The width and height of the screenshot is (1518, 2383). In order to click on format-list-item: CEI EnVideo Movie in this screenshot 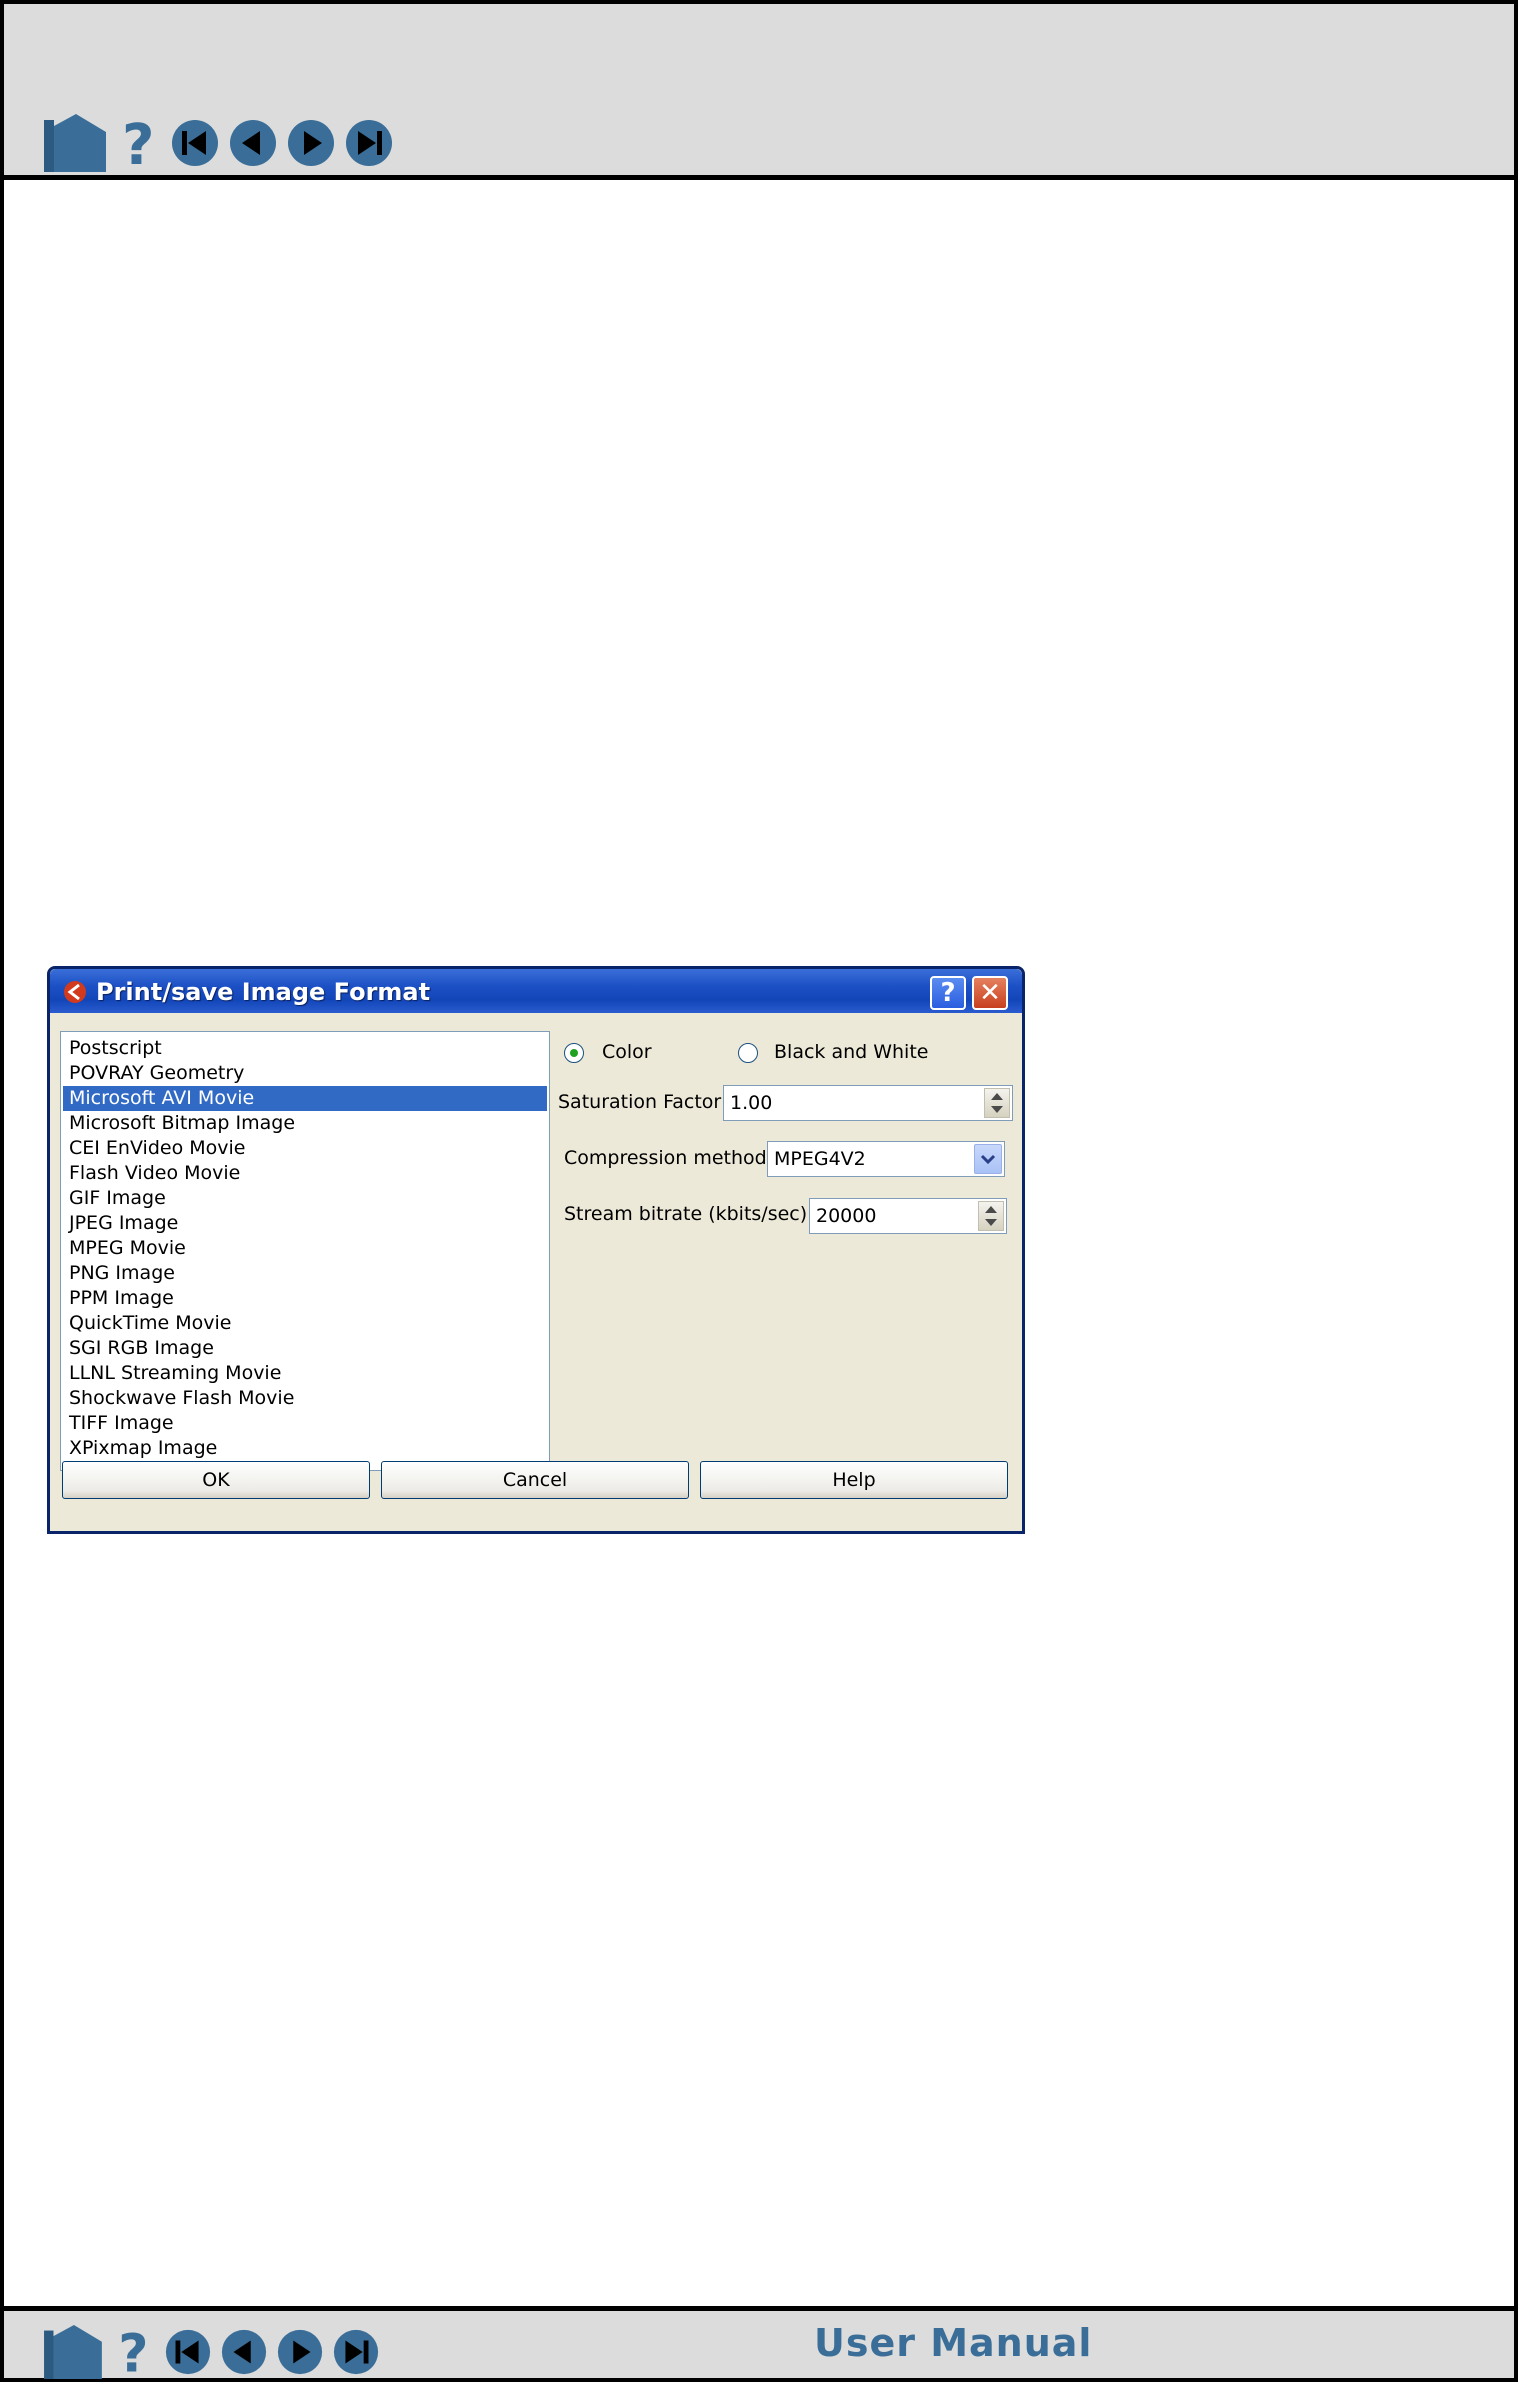, I will do `click(306, 1148)`.